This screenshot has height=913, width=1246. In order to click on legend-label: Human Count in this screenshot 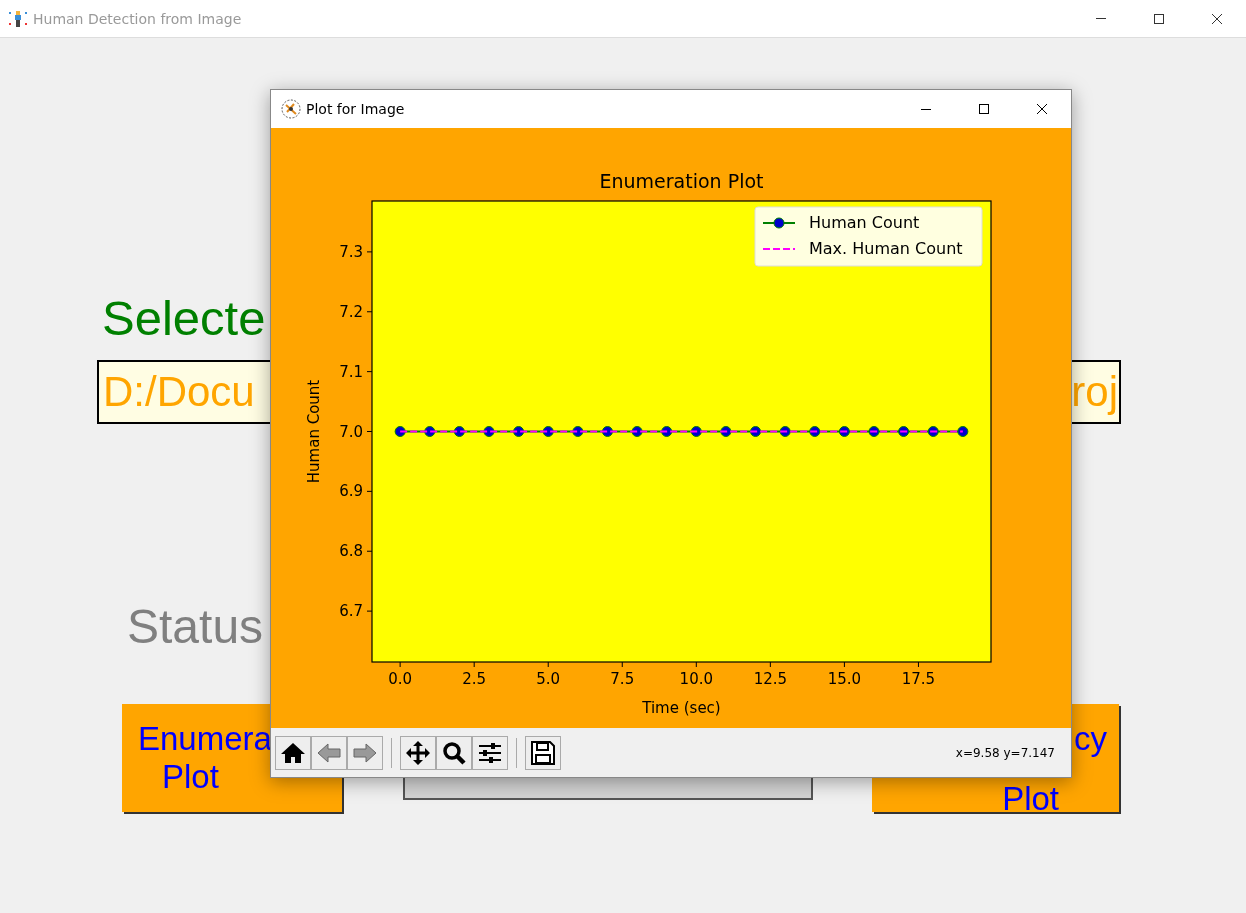, I will do `click(864, 222)`.